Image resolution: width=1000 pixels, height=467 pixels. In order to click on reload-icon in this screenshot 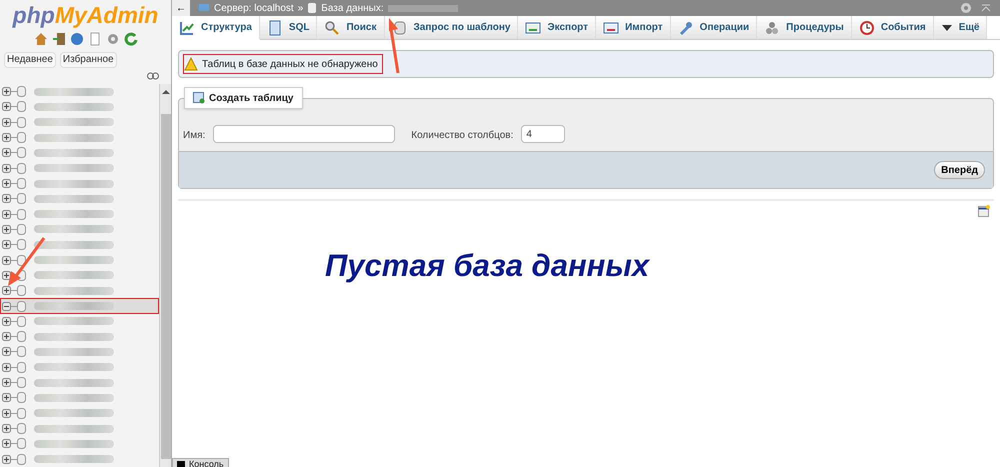, I will do `click(131, 39)`.